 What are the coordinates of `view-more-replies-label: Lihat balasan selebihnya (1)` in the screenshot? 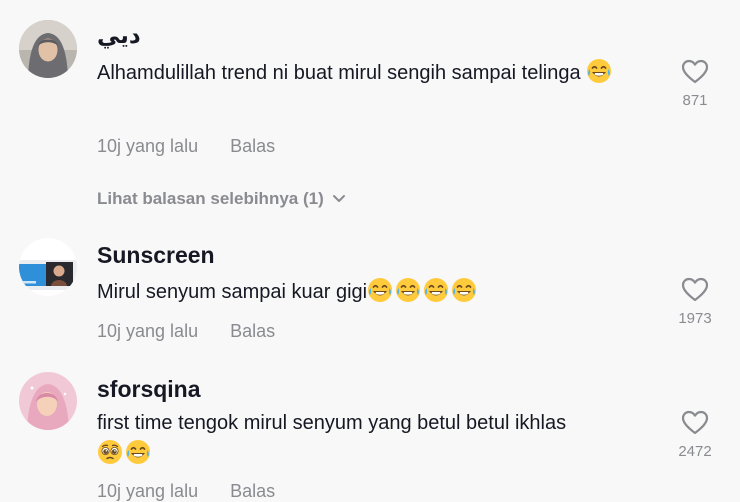 It's located at (210, 198).